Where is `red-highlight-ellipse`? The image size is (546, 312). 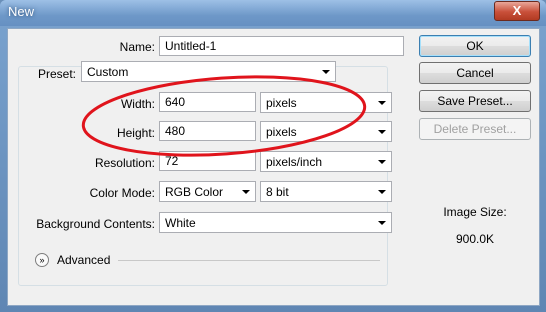
red-highlight-ellipse is located at coordinates (224, 116).